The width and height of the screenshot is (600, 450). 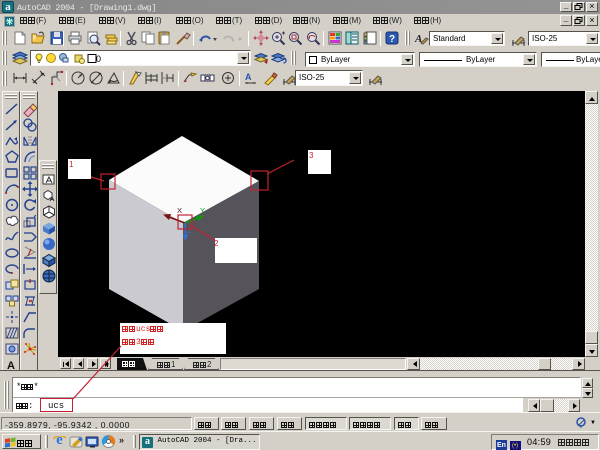 What do you see at coordinates (179, 210) in the screenshot?
I see `svg-text: X` at bounding box center [179, 210].